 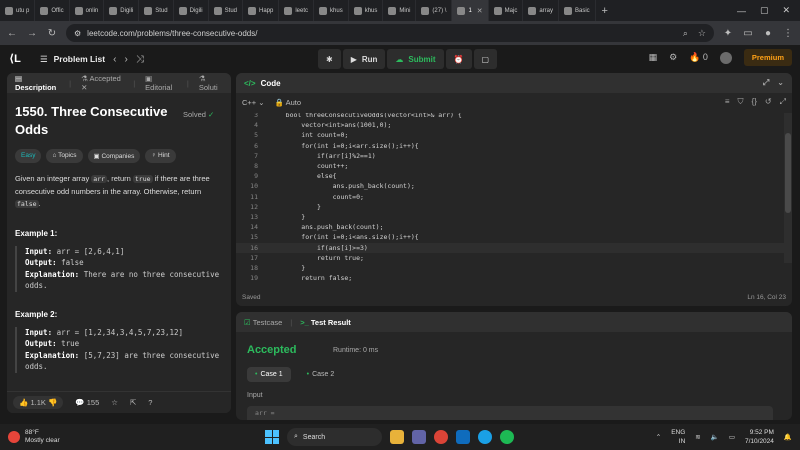 What do you see at coordinates (506, 10) in the screenshot?
I see `browser-tab: Majc` at bounding box center [506, 10].